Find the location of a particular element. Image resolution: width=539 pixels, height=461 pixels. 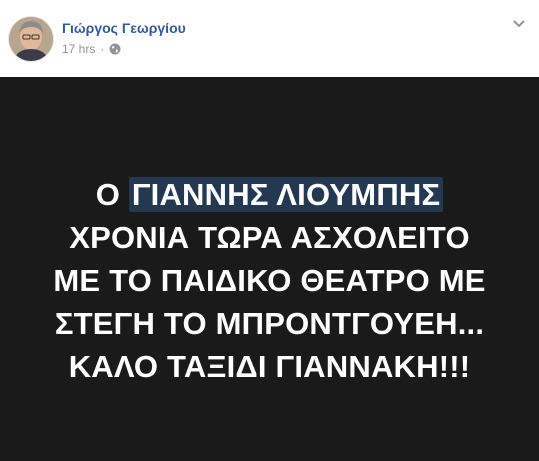

status-line-5: ΚΑΛΟ ΤΑΞΙΔΙ ΓΙΑΝΝΑΚΗ!!! is located at coordinates (269, 366).